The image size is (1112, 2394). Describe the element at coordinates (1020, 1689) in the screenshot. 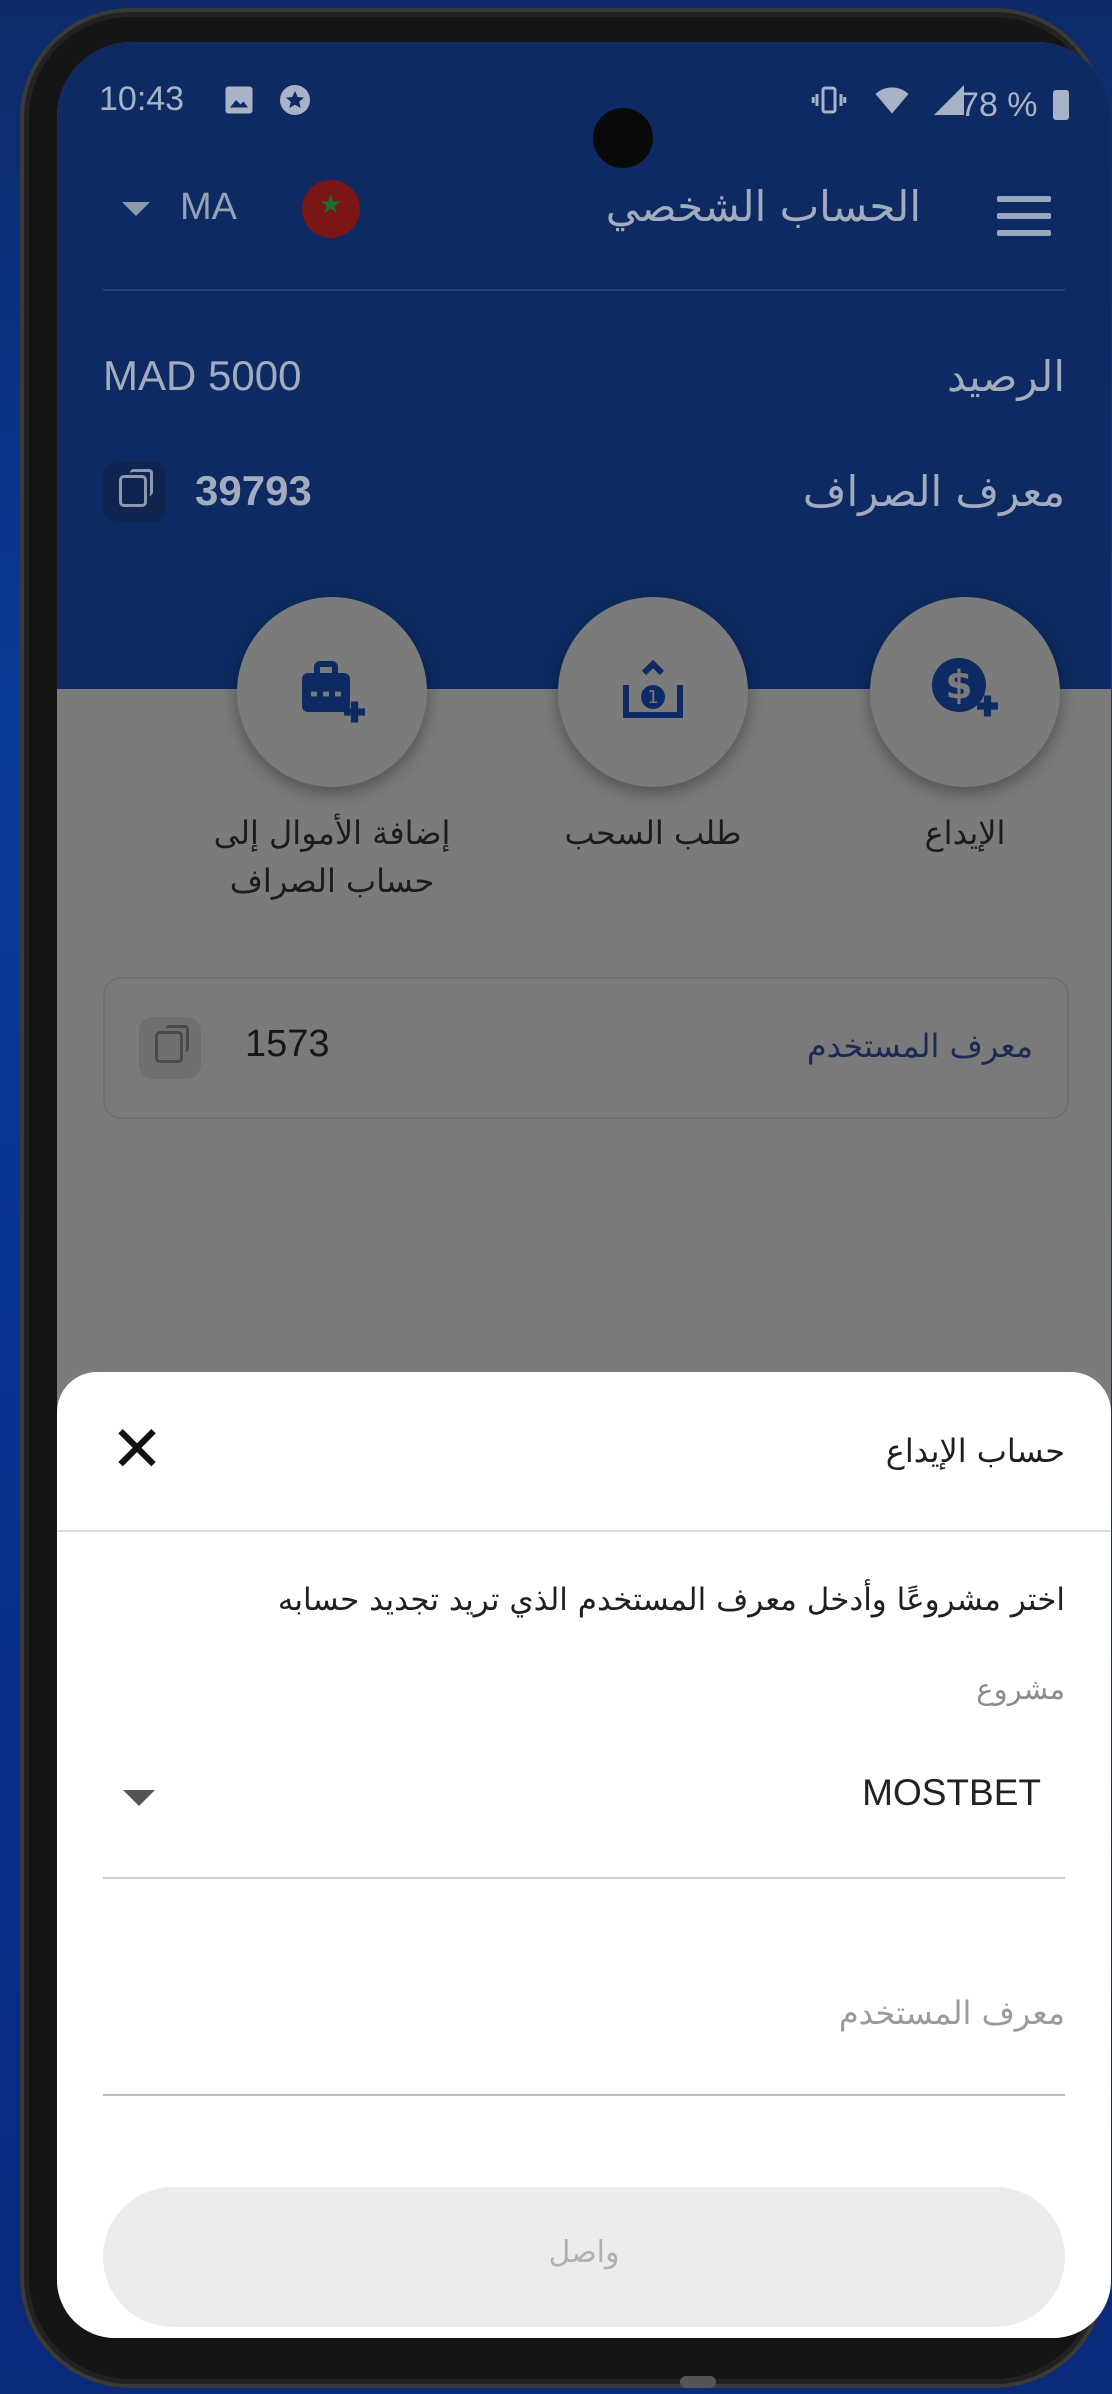

I see `project-label: مشروع` at that location.